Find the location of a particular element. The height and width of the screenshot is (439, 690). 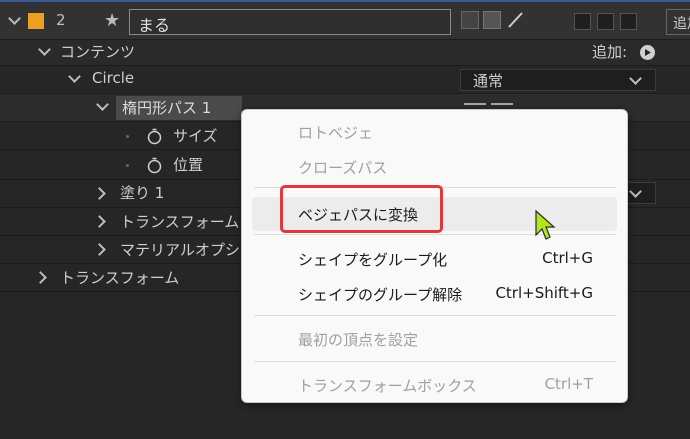

play-add-icon is located at coordinates (647, 52).